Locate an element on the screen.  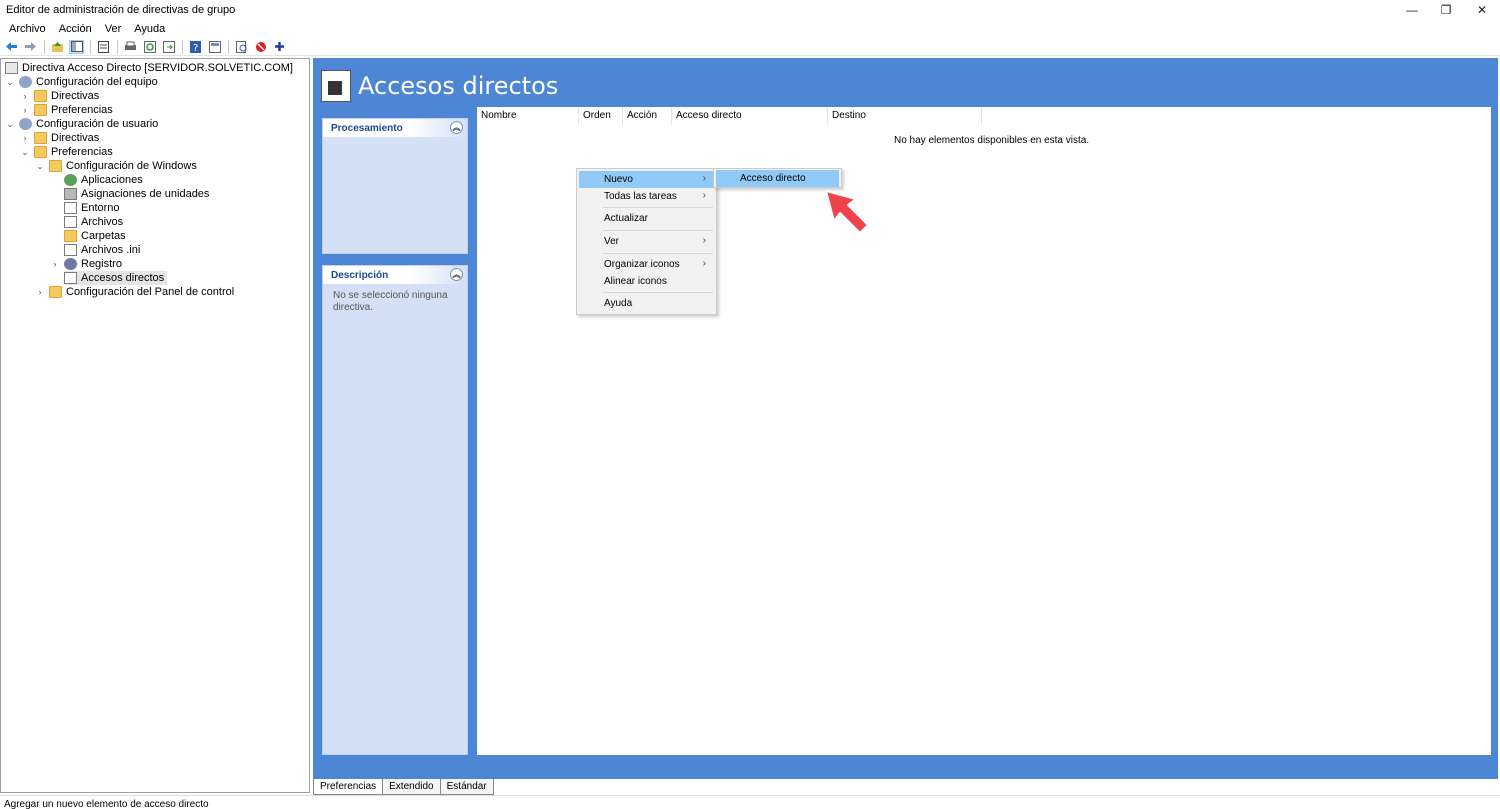
menu-item-label: Actualizar is located at coordinates (626, 218).